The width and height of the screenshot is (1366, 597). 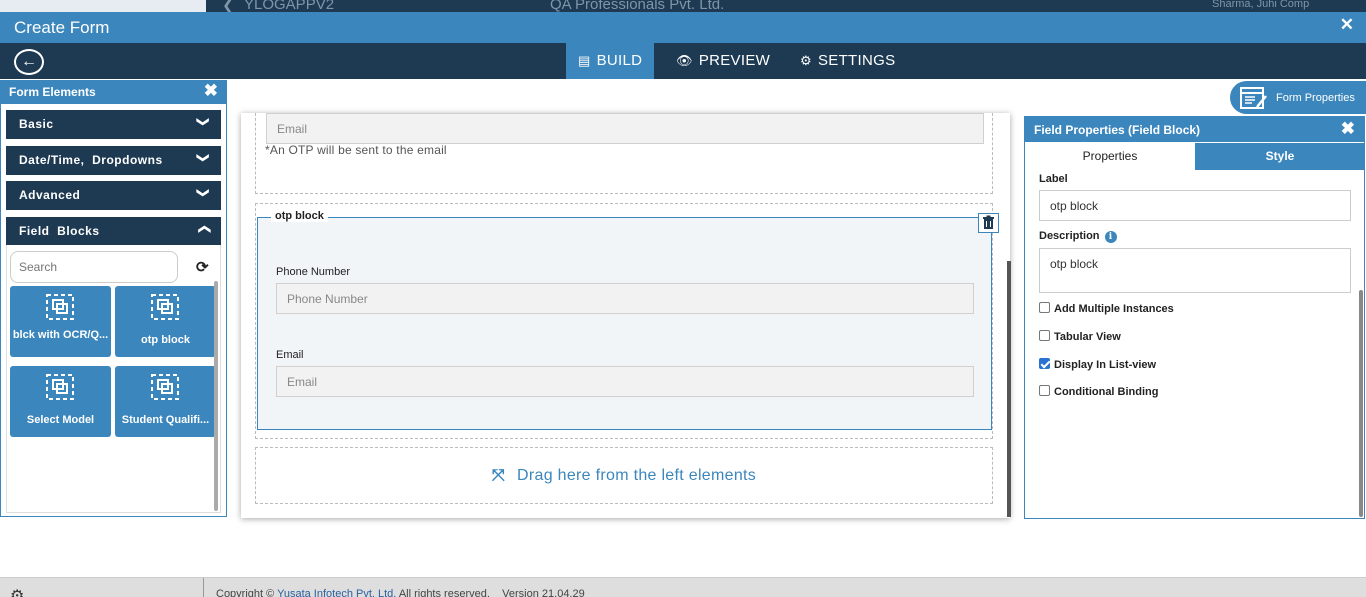 I want to click on modal-title: Create Form, so click(x=62, y=27).